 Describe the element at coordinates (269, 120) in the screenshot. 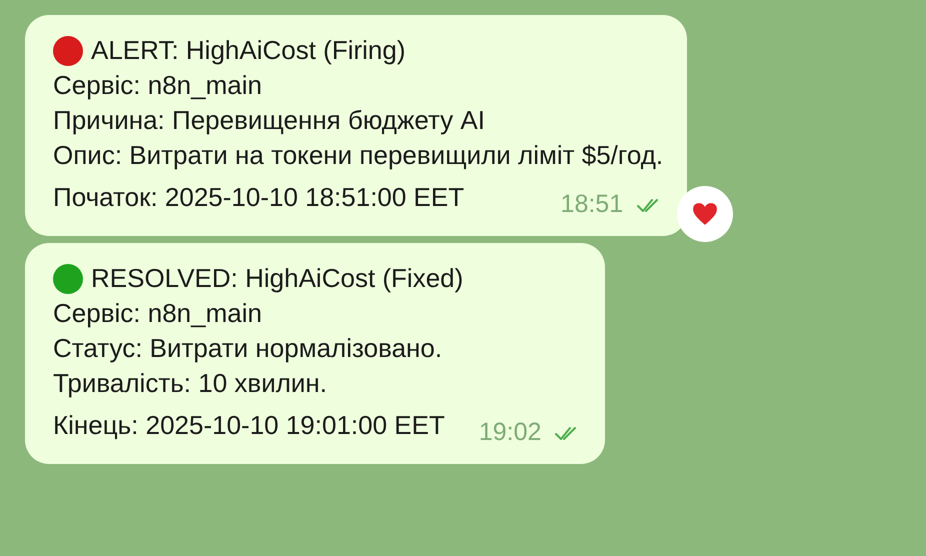

I see `message-line: Причина: Перевищення бюджету AI` at that location.